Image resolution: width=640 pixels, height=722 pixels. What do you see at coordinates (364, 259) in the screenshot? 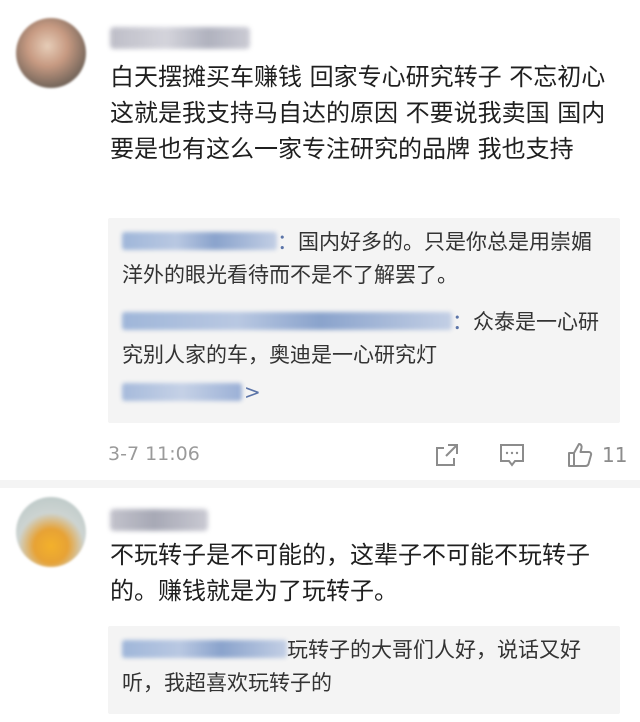
I see `reply-item: ：国内好多的。只是你总是用崇媚洋外的眼光看待而不是不了解罢了。` at bounding box center [364, 259].